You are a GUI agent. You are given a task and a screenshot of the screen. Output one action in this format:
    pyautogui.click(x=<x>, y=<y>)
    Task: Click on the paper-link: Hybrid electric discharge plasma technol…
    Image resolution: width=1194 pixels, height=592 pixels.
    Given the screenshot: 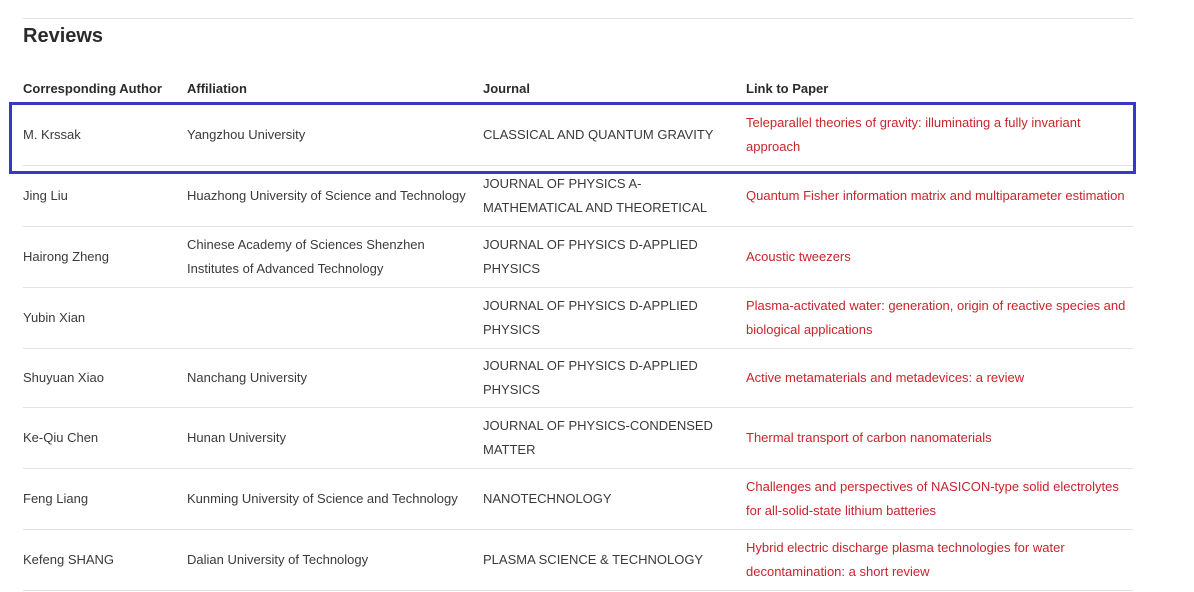 What is the action you would take?
    pyautogui.click(x=905, y=559)
    